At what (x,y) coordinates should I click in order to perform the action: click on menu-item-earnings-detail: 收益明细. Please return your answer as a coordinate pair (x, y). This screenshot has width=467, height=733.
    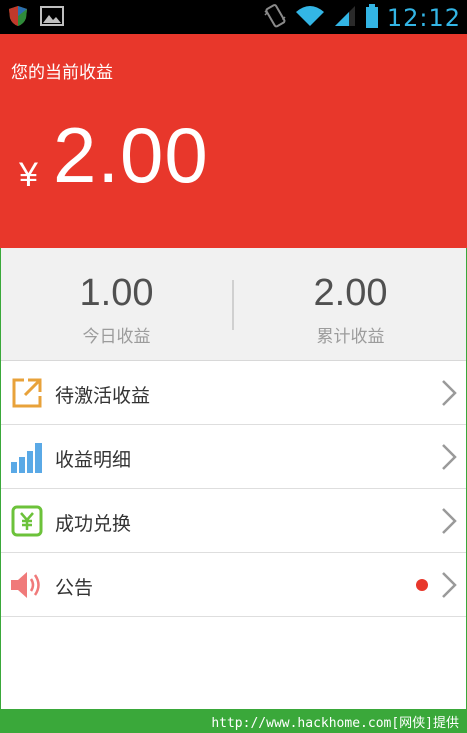
    Looking at the image, I should click on (233, 457).